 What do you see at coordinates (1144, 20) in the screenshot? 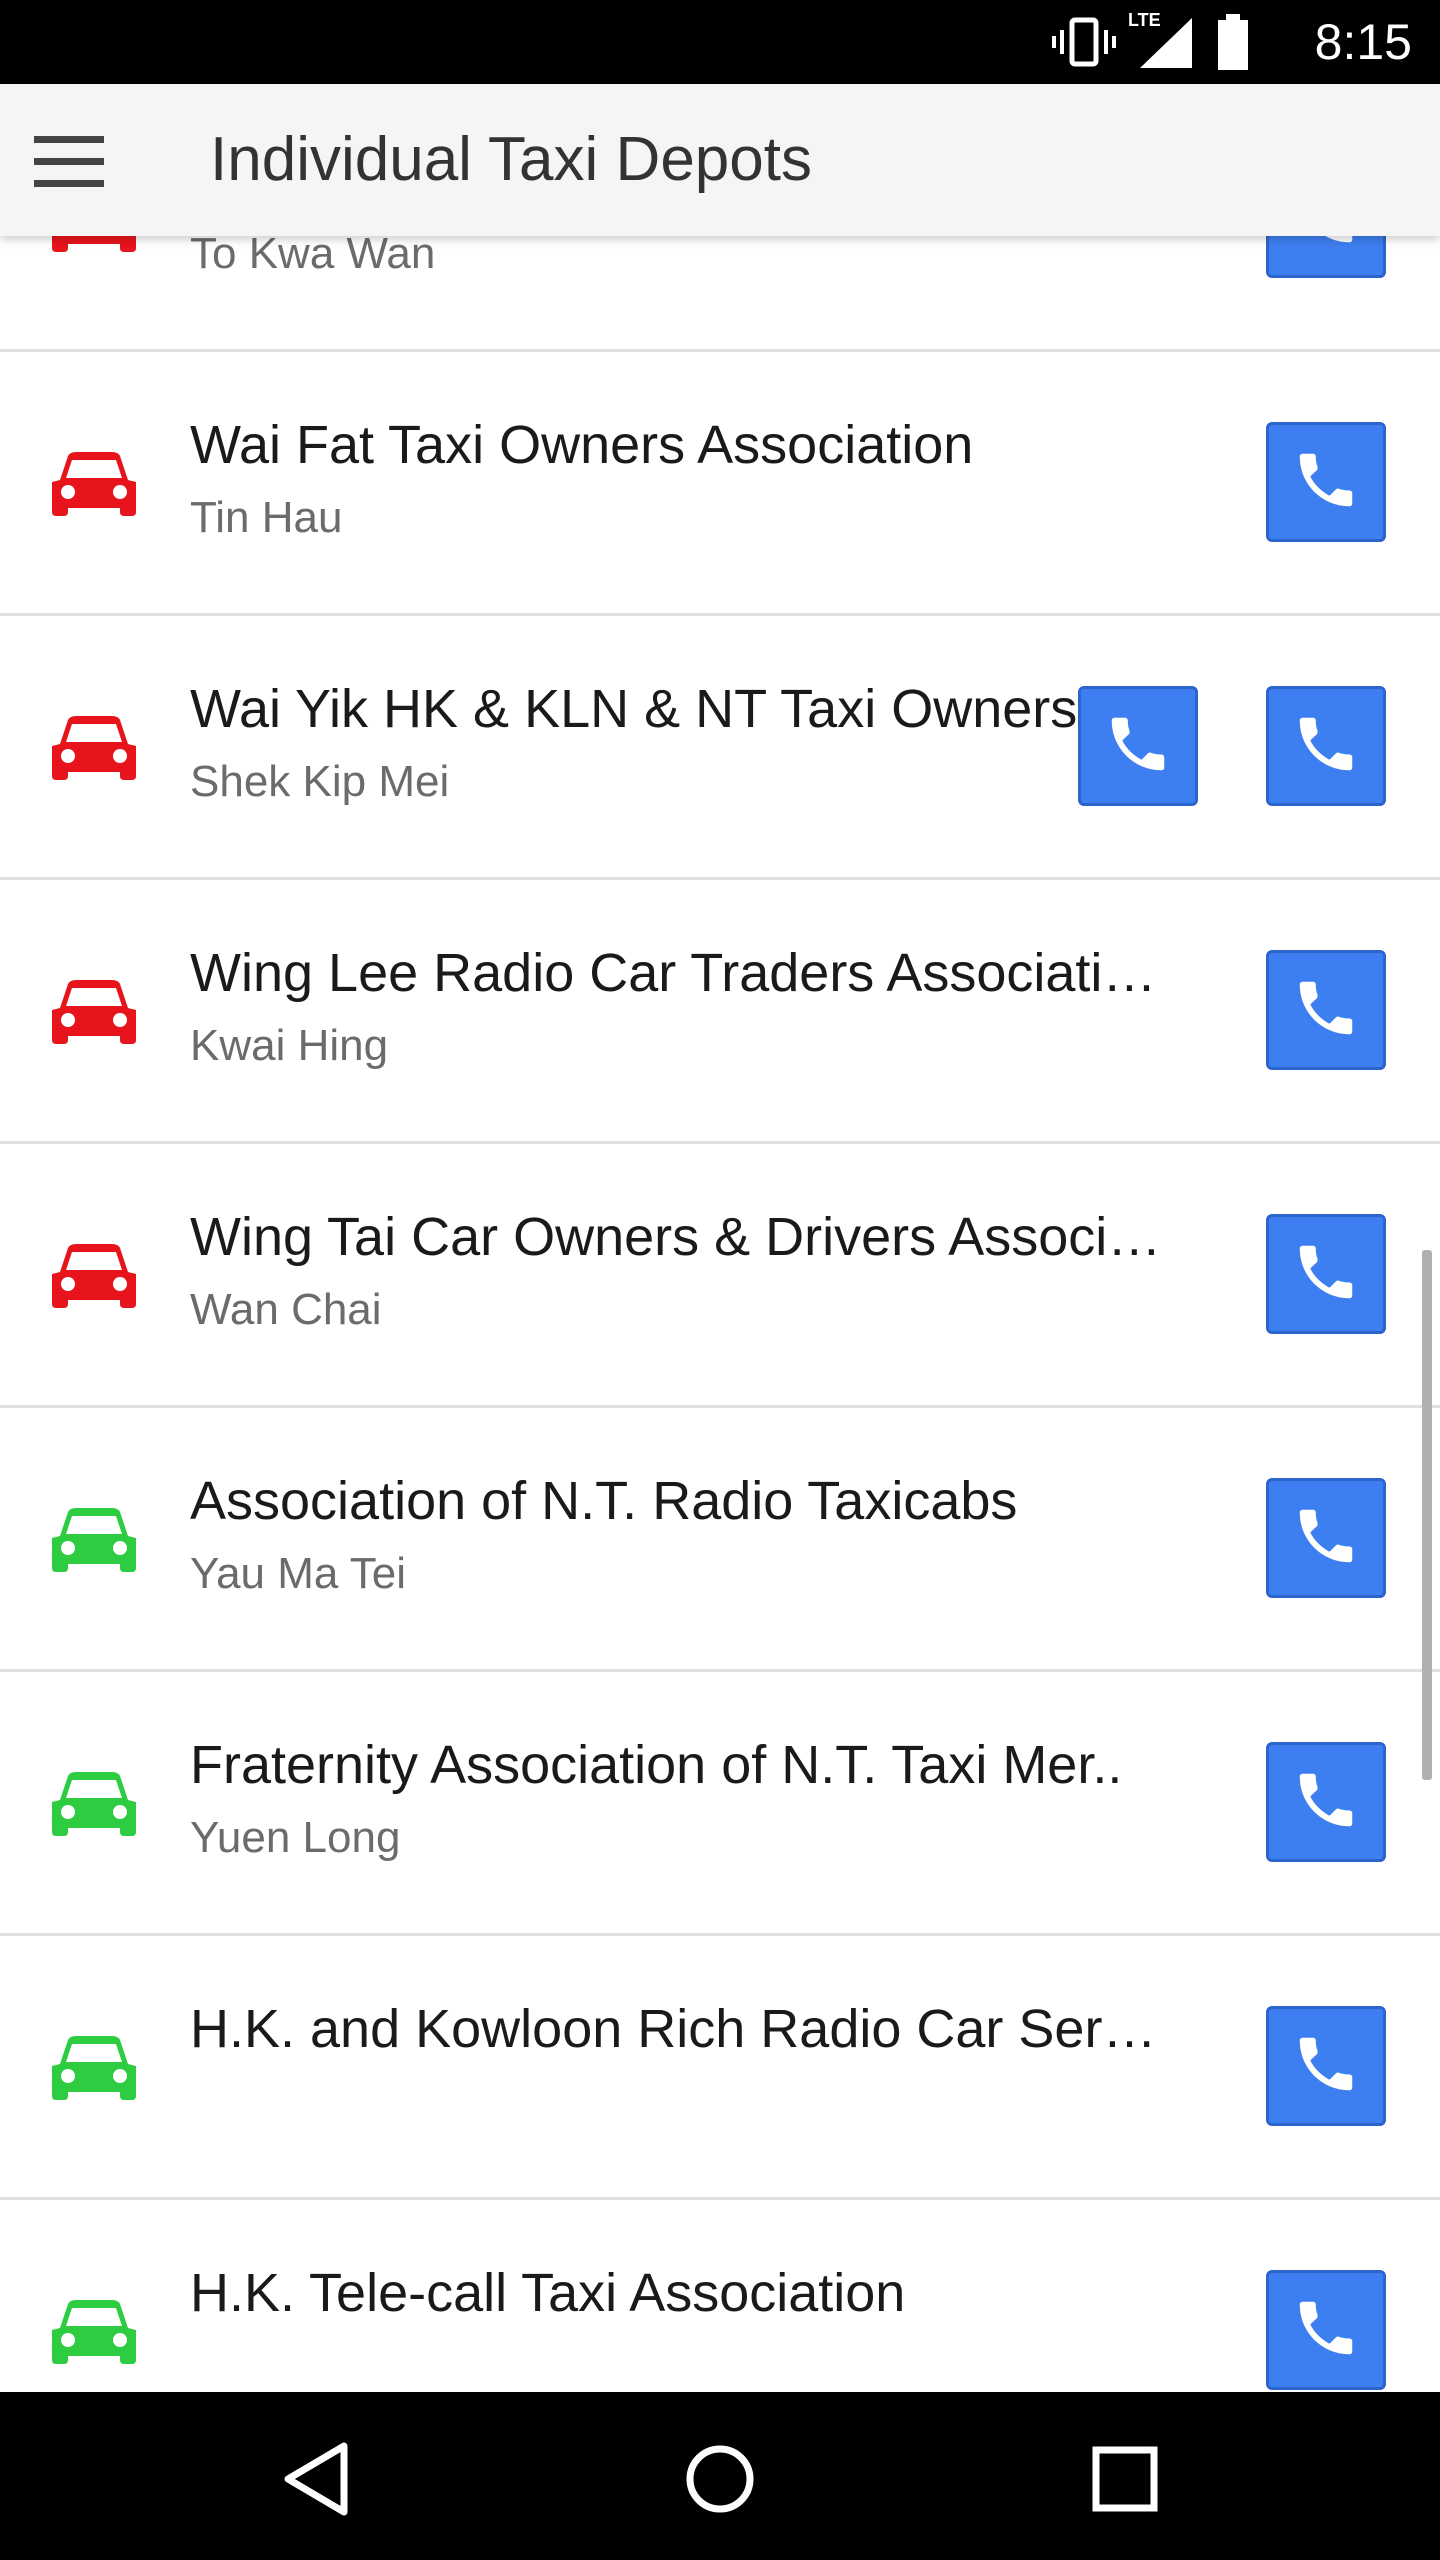
I see `network-label: LTE` at bounding box center [1144, 20].